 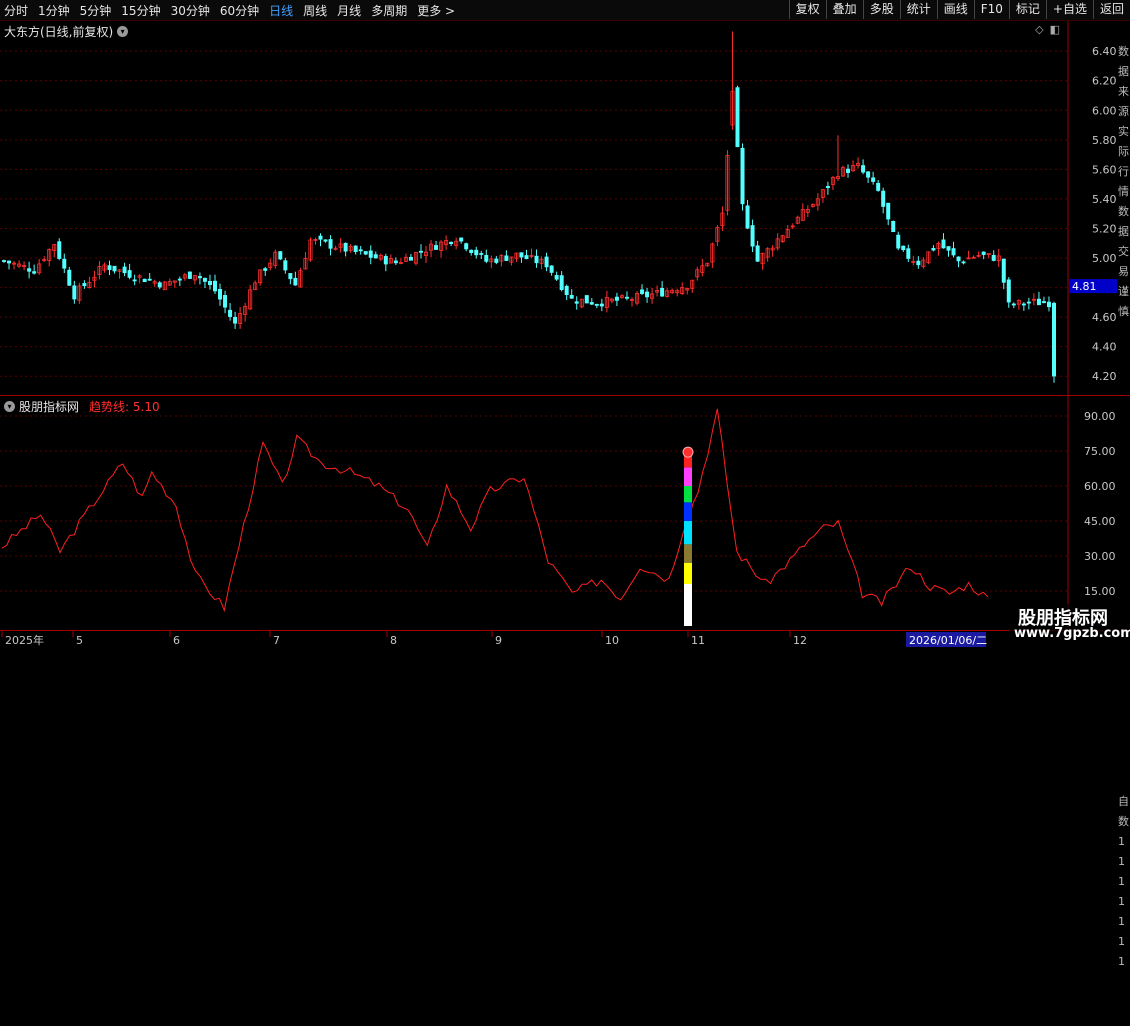 I want to click on date-label-6: 10, so click(x=612, y=640).